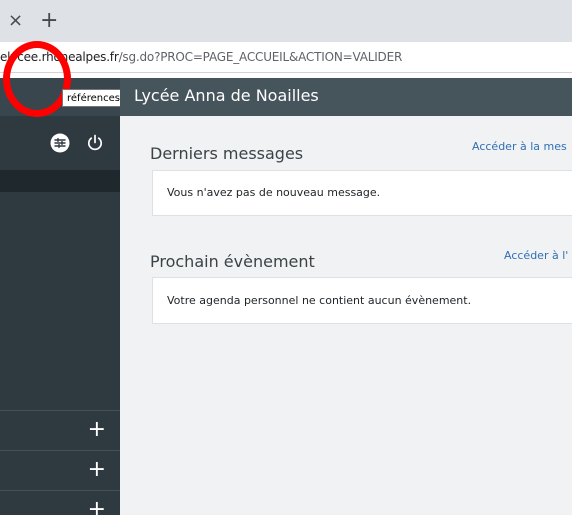  I want to click on events-link: Accéder à l', so click(536, 255).